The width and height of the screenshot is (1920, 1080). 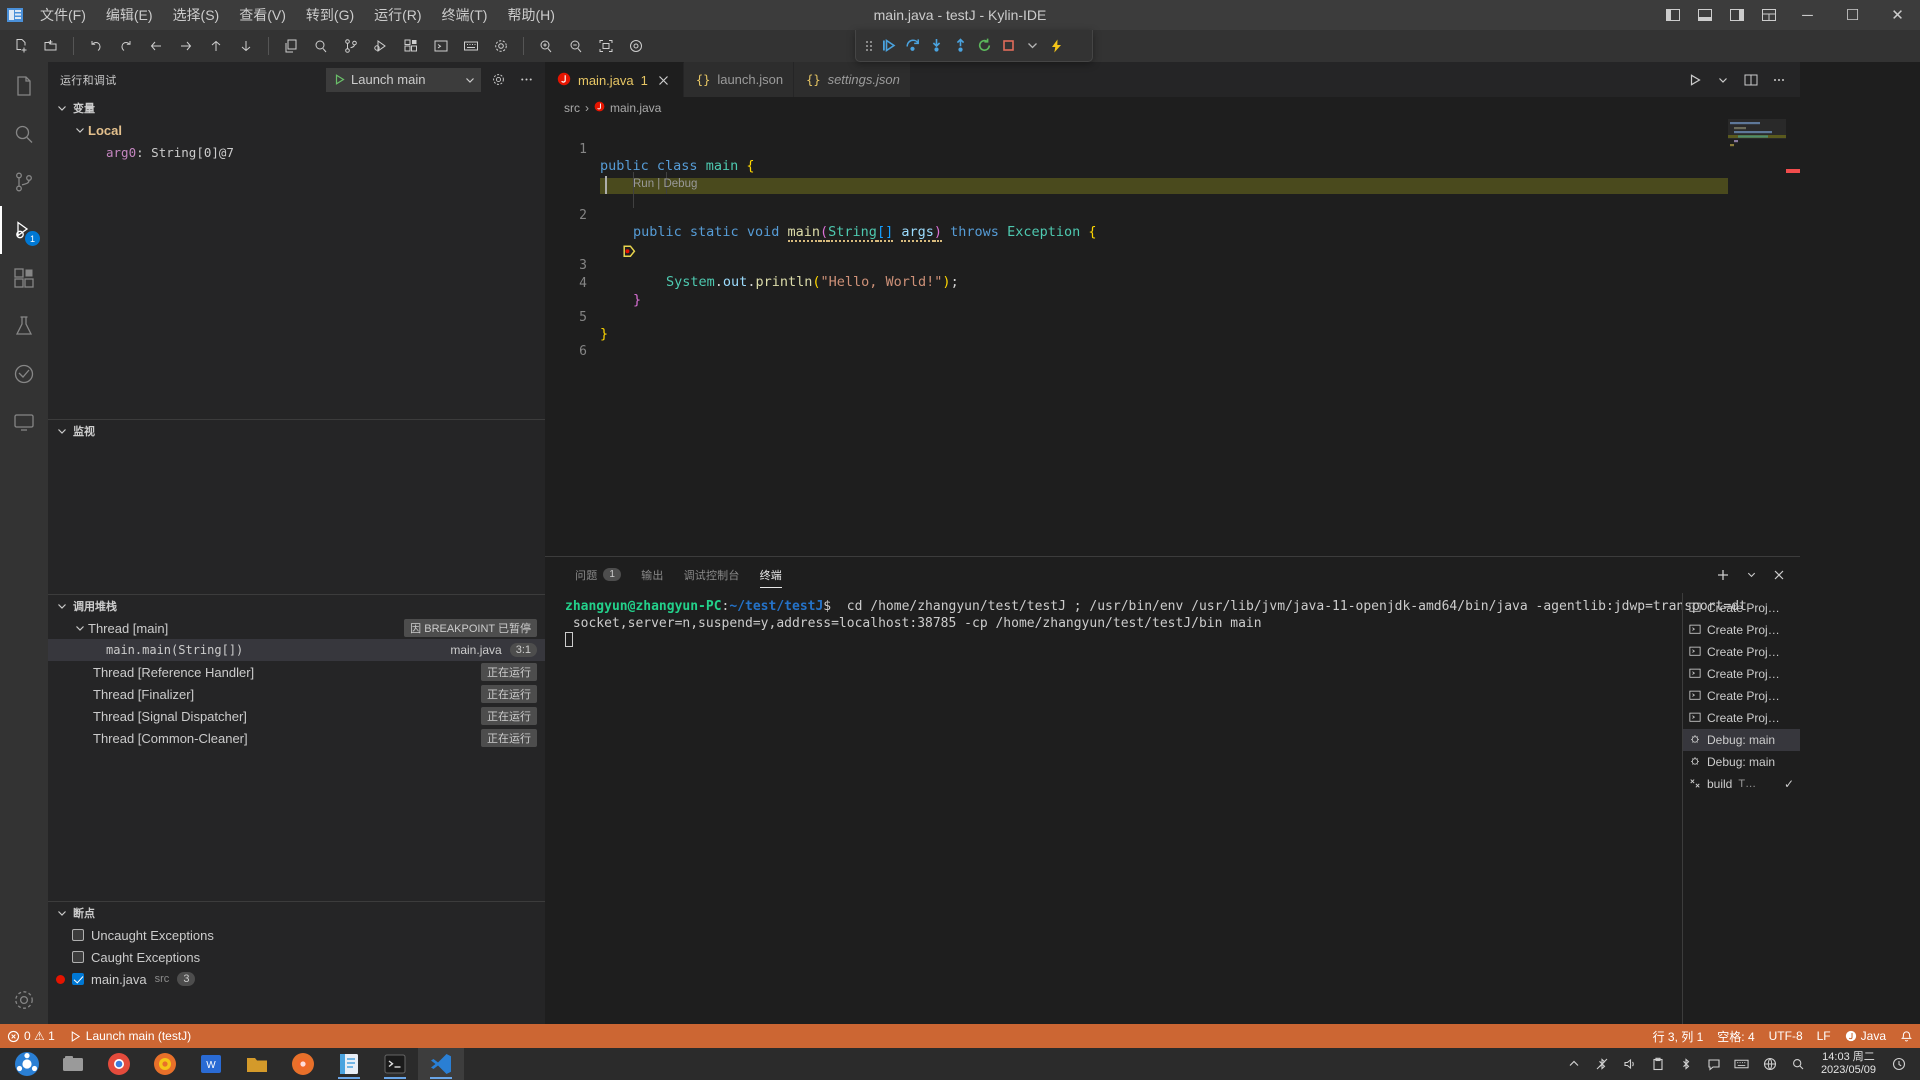 I want to click on breakpoint-uncaught-exceptions: Uncaught Exceptions, so click(x=296, y=935).